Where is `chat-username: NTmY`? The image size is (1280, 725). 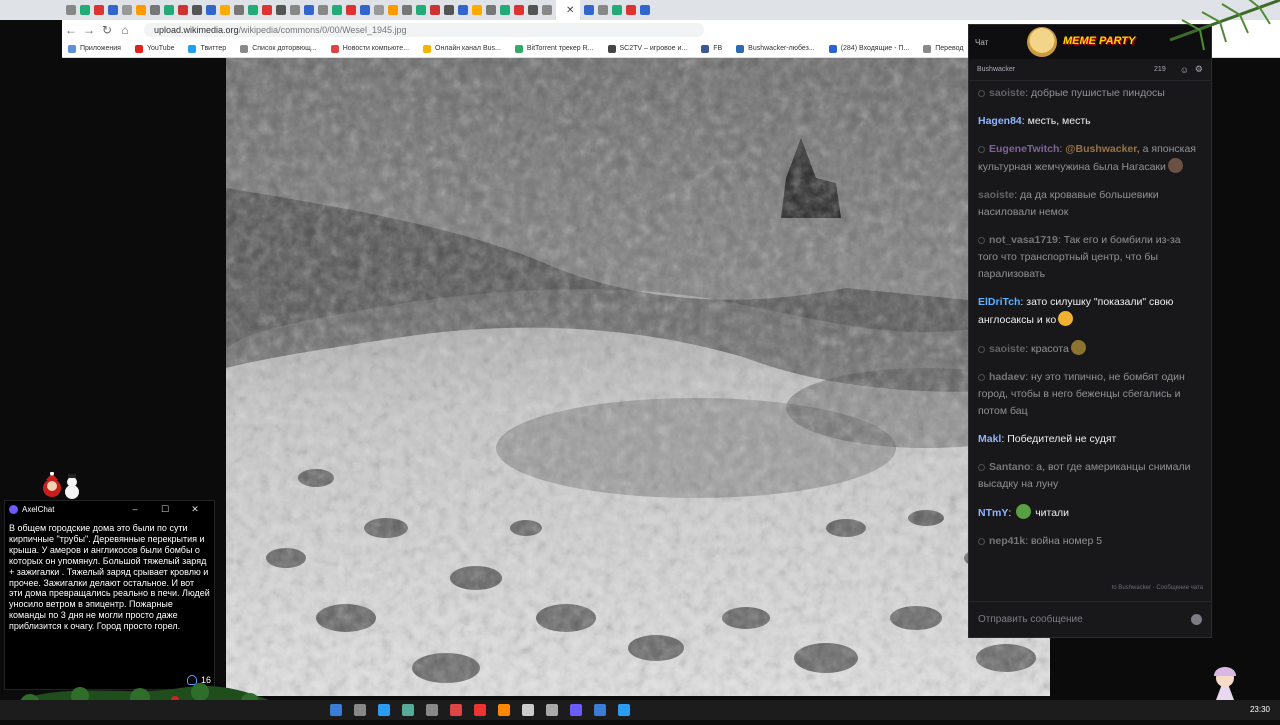 chat-username: NTmY is located at coordinates (993, 513).